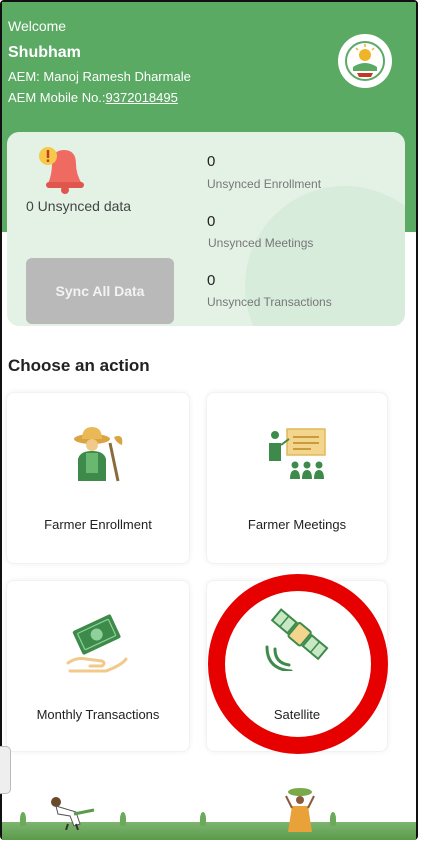 This screenshot has height=844, width=422. I want to click on money-hand-icon, so click(98, 646).